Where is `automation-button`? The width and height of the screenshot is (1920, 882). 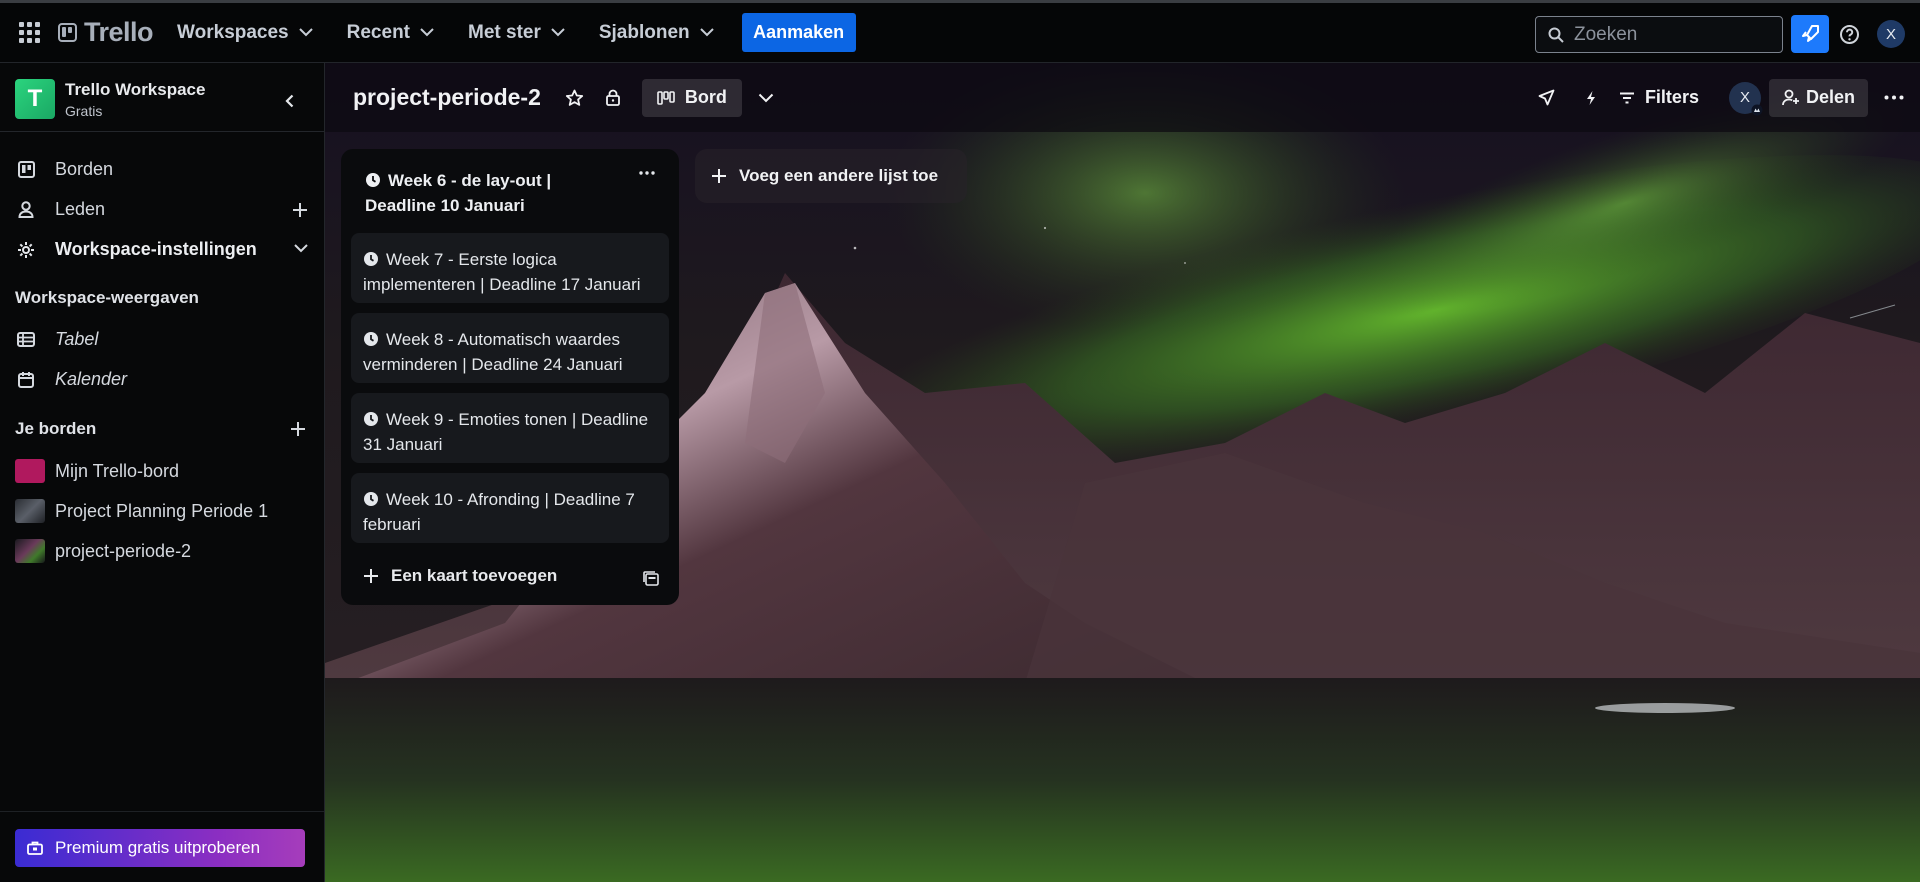
automation-button is located at coordinates (1591, 98).